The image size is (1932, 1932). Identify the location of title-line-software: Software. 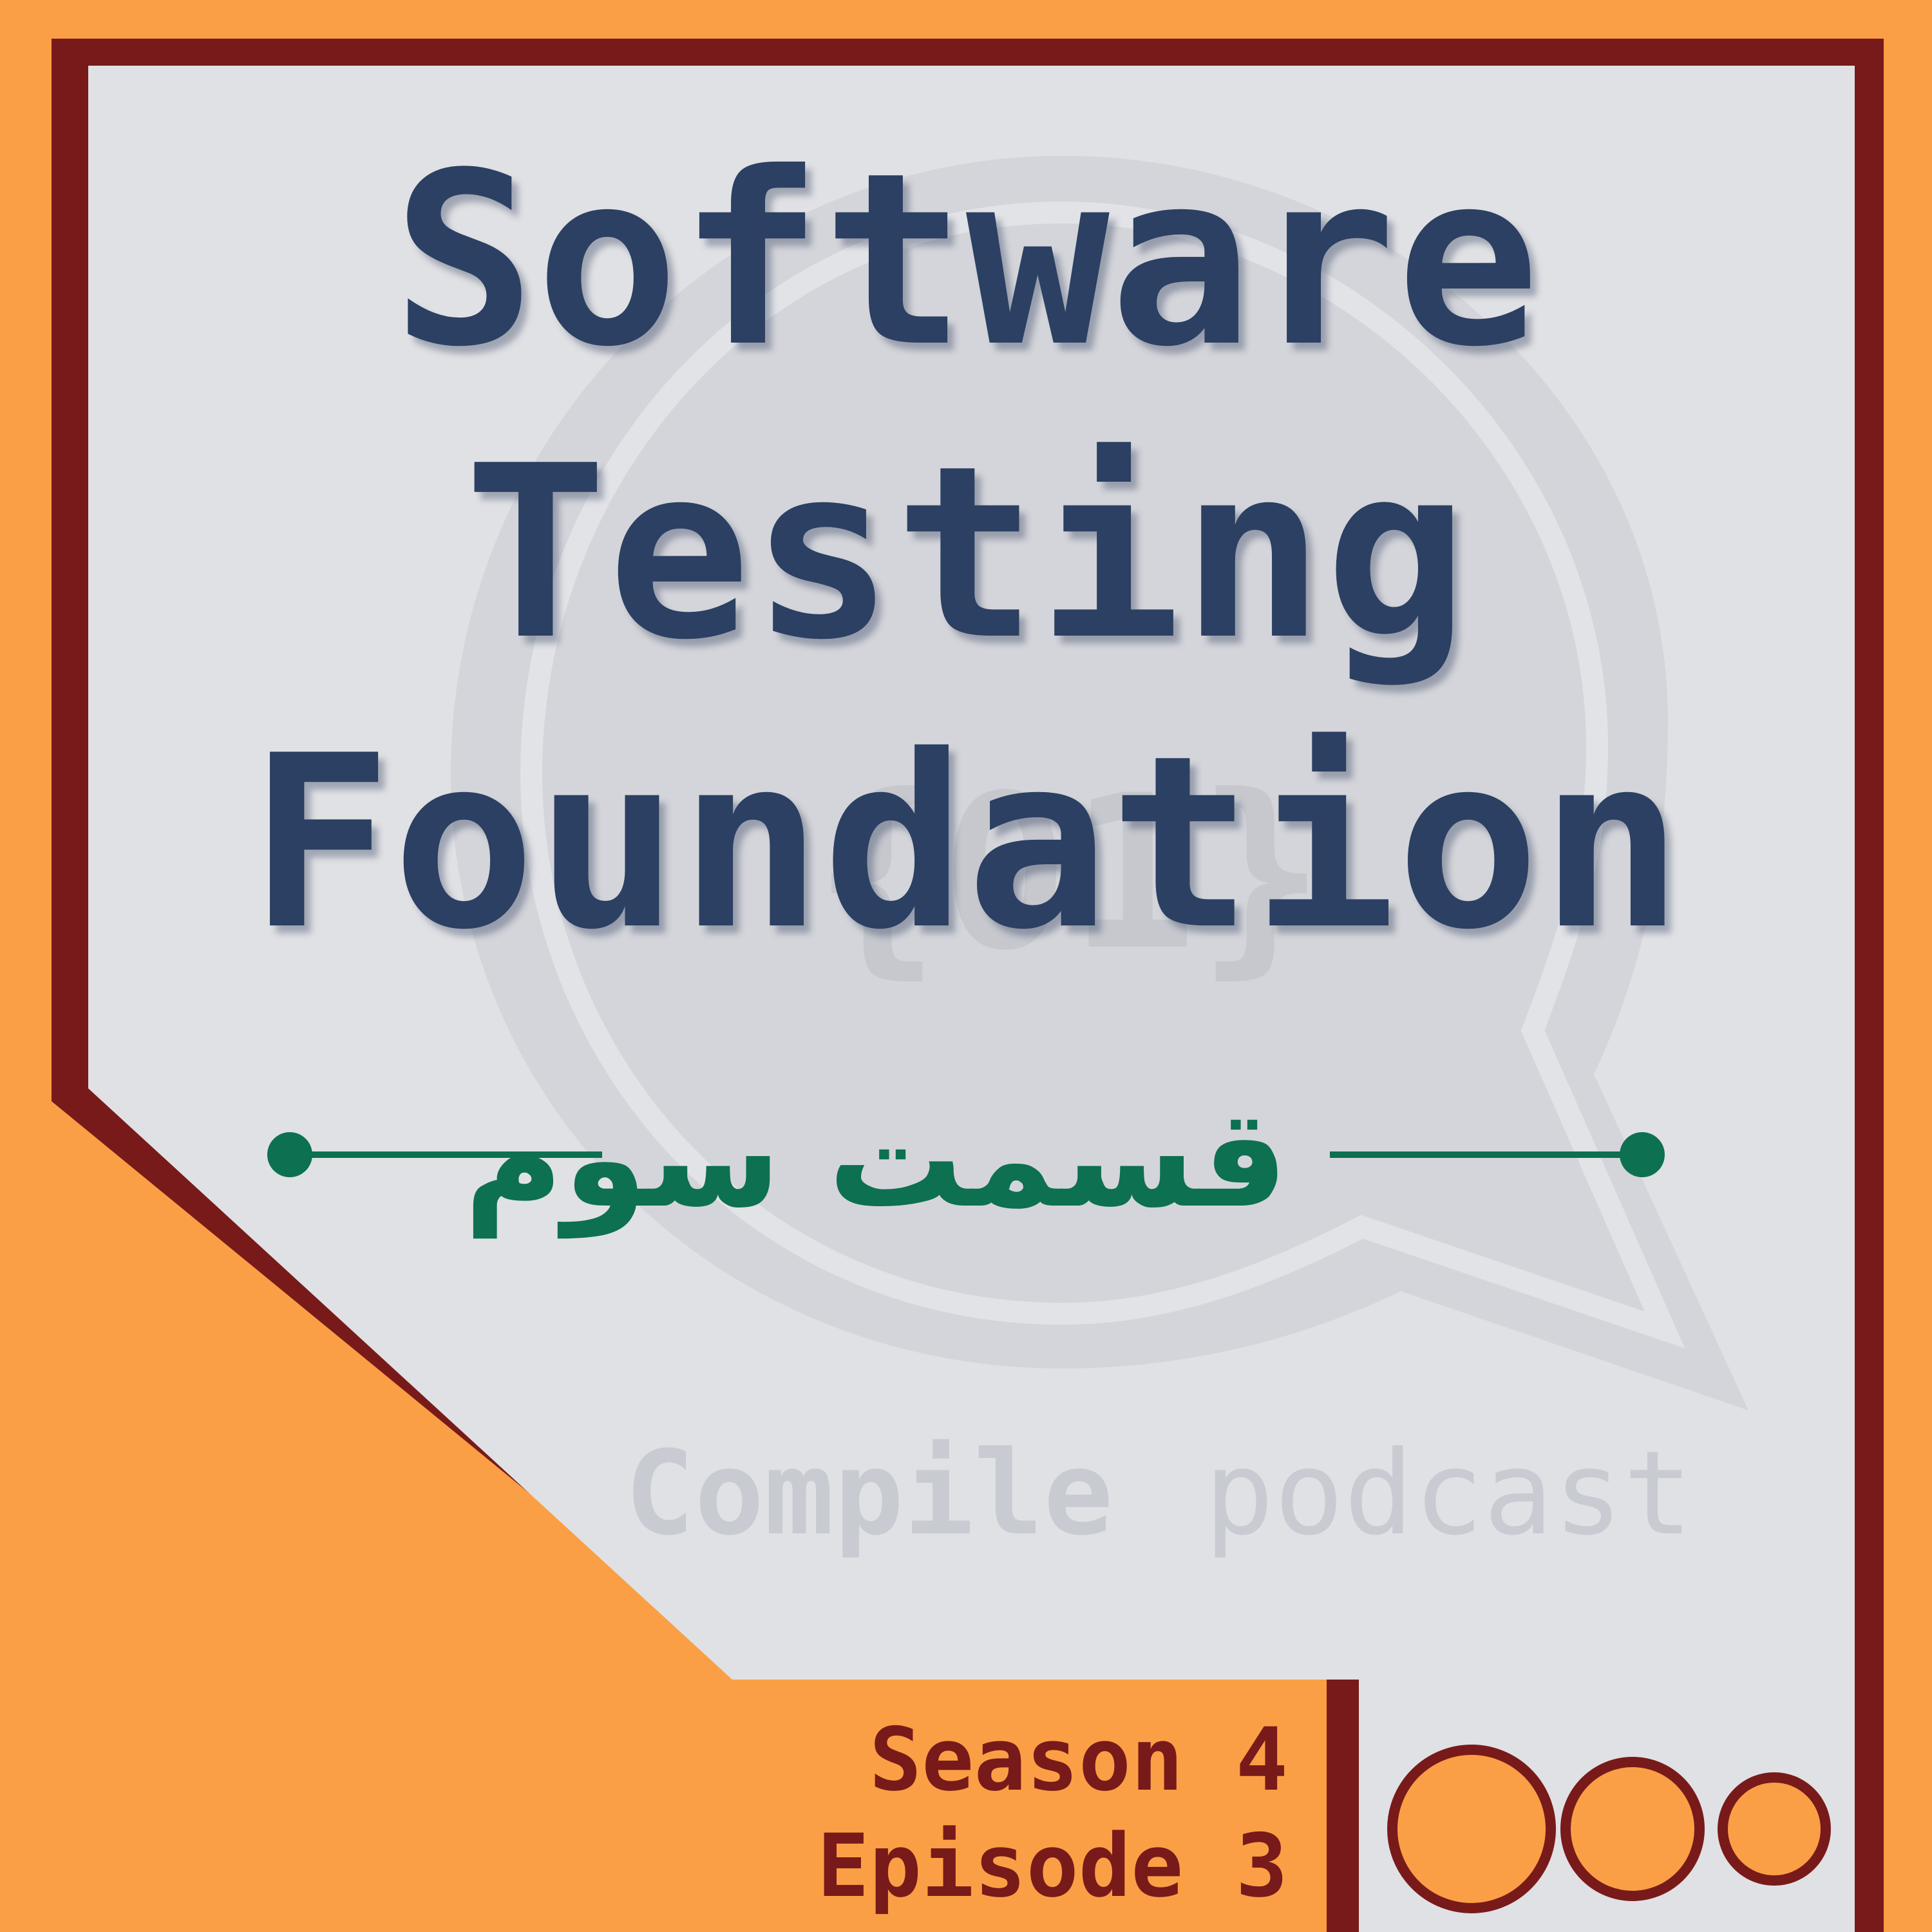
(966, 261).